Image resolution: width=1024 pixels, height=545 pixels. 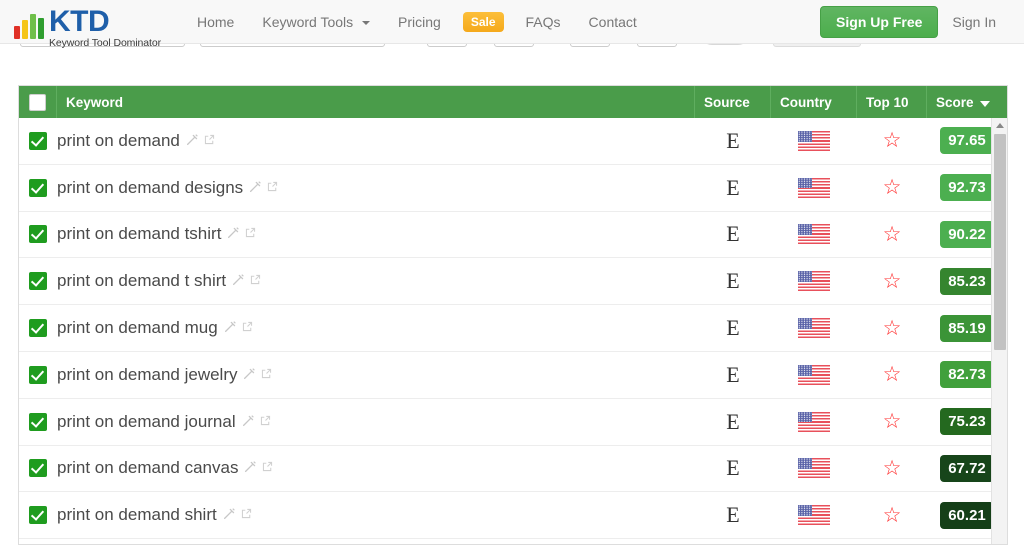 I want to click on keyword-text: print on demand journal, so click(x=146, y=422).